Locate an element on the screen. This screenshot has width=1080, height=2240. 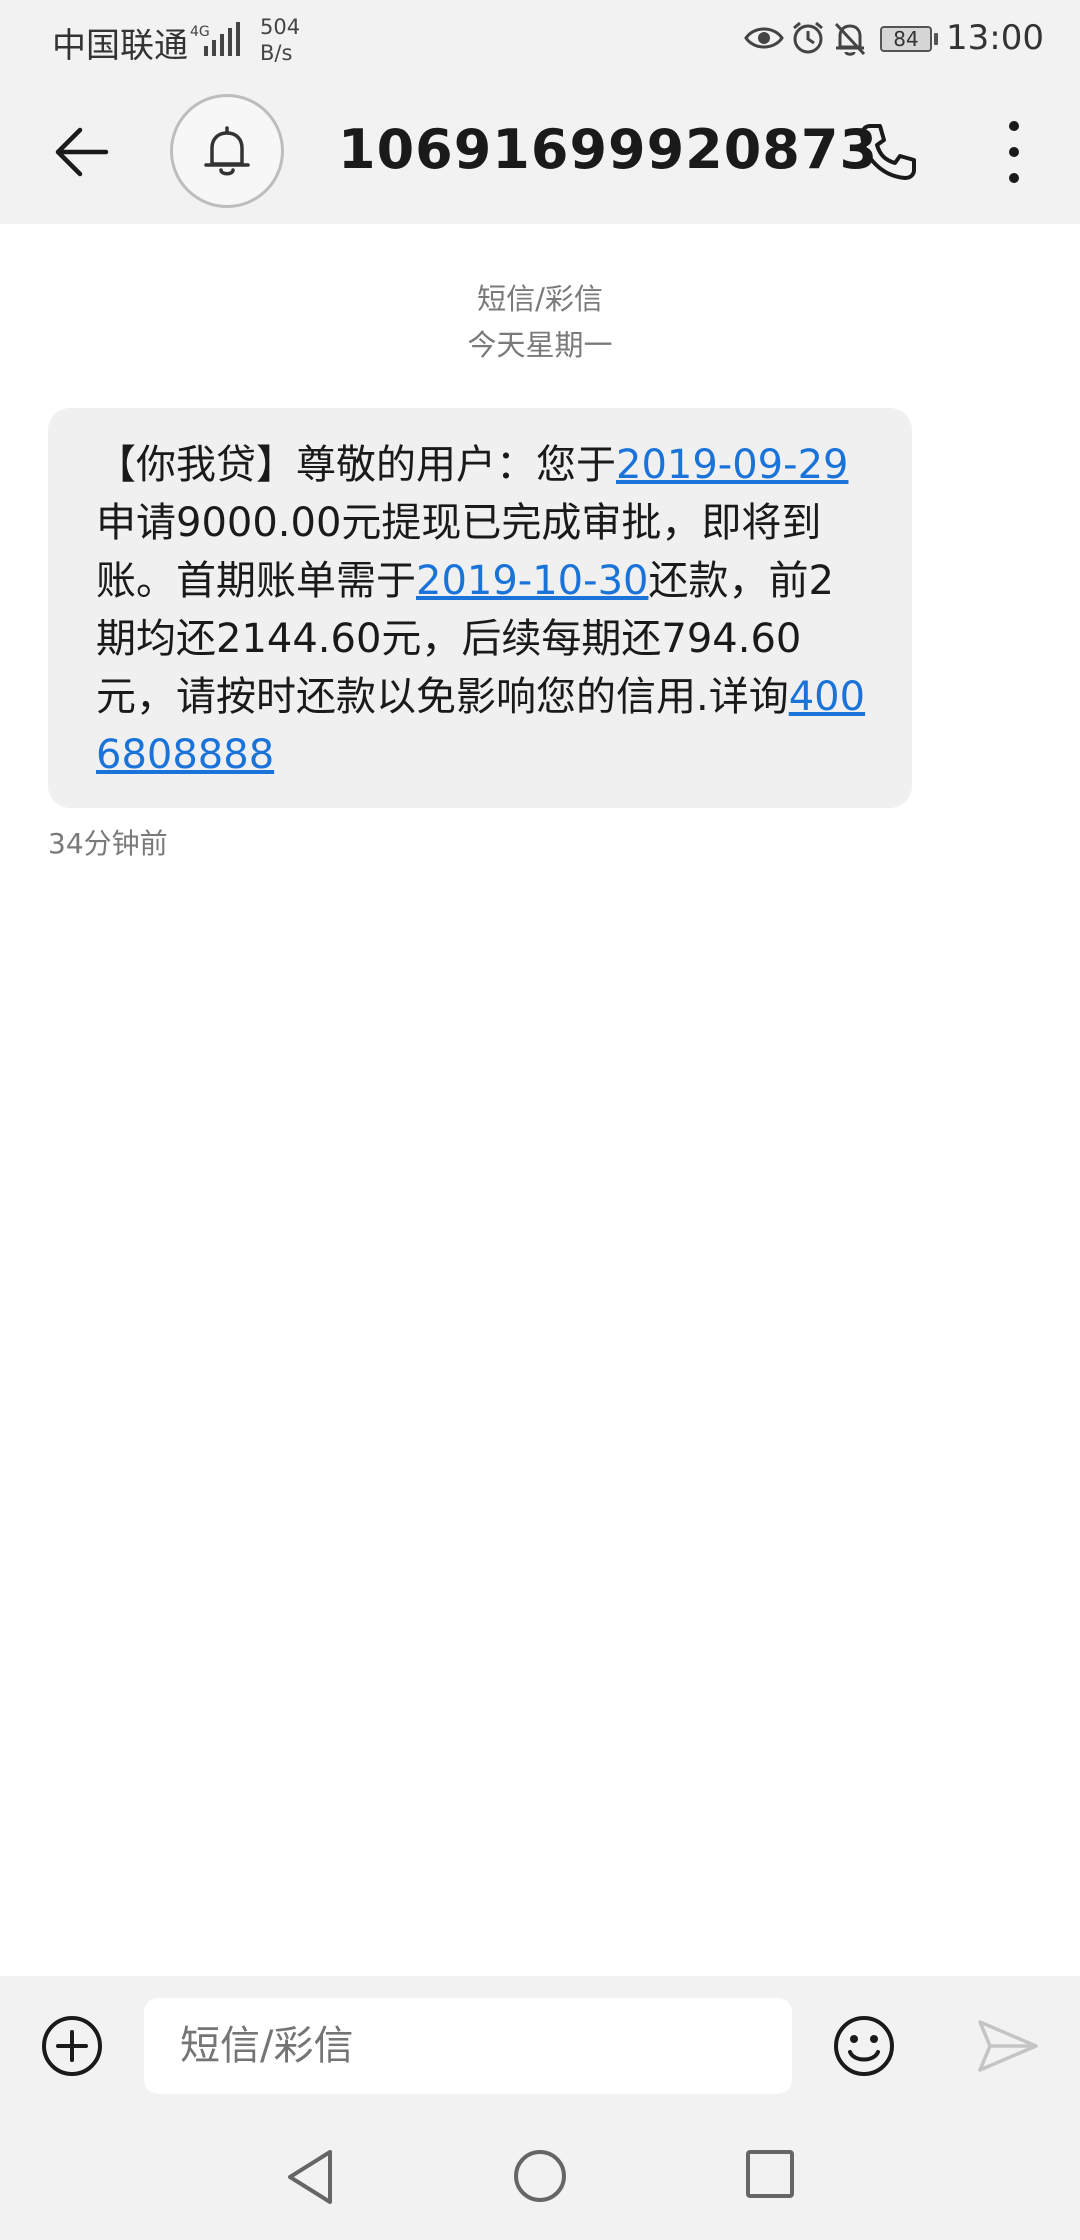
battery-tip is located at coordinates (936, 39).